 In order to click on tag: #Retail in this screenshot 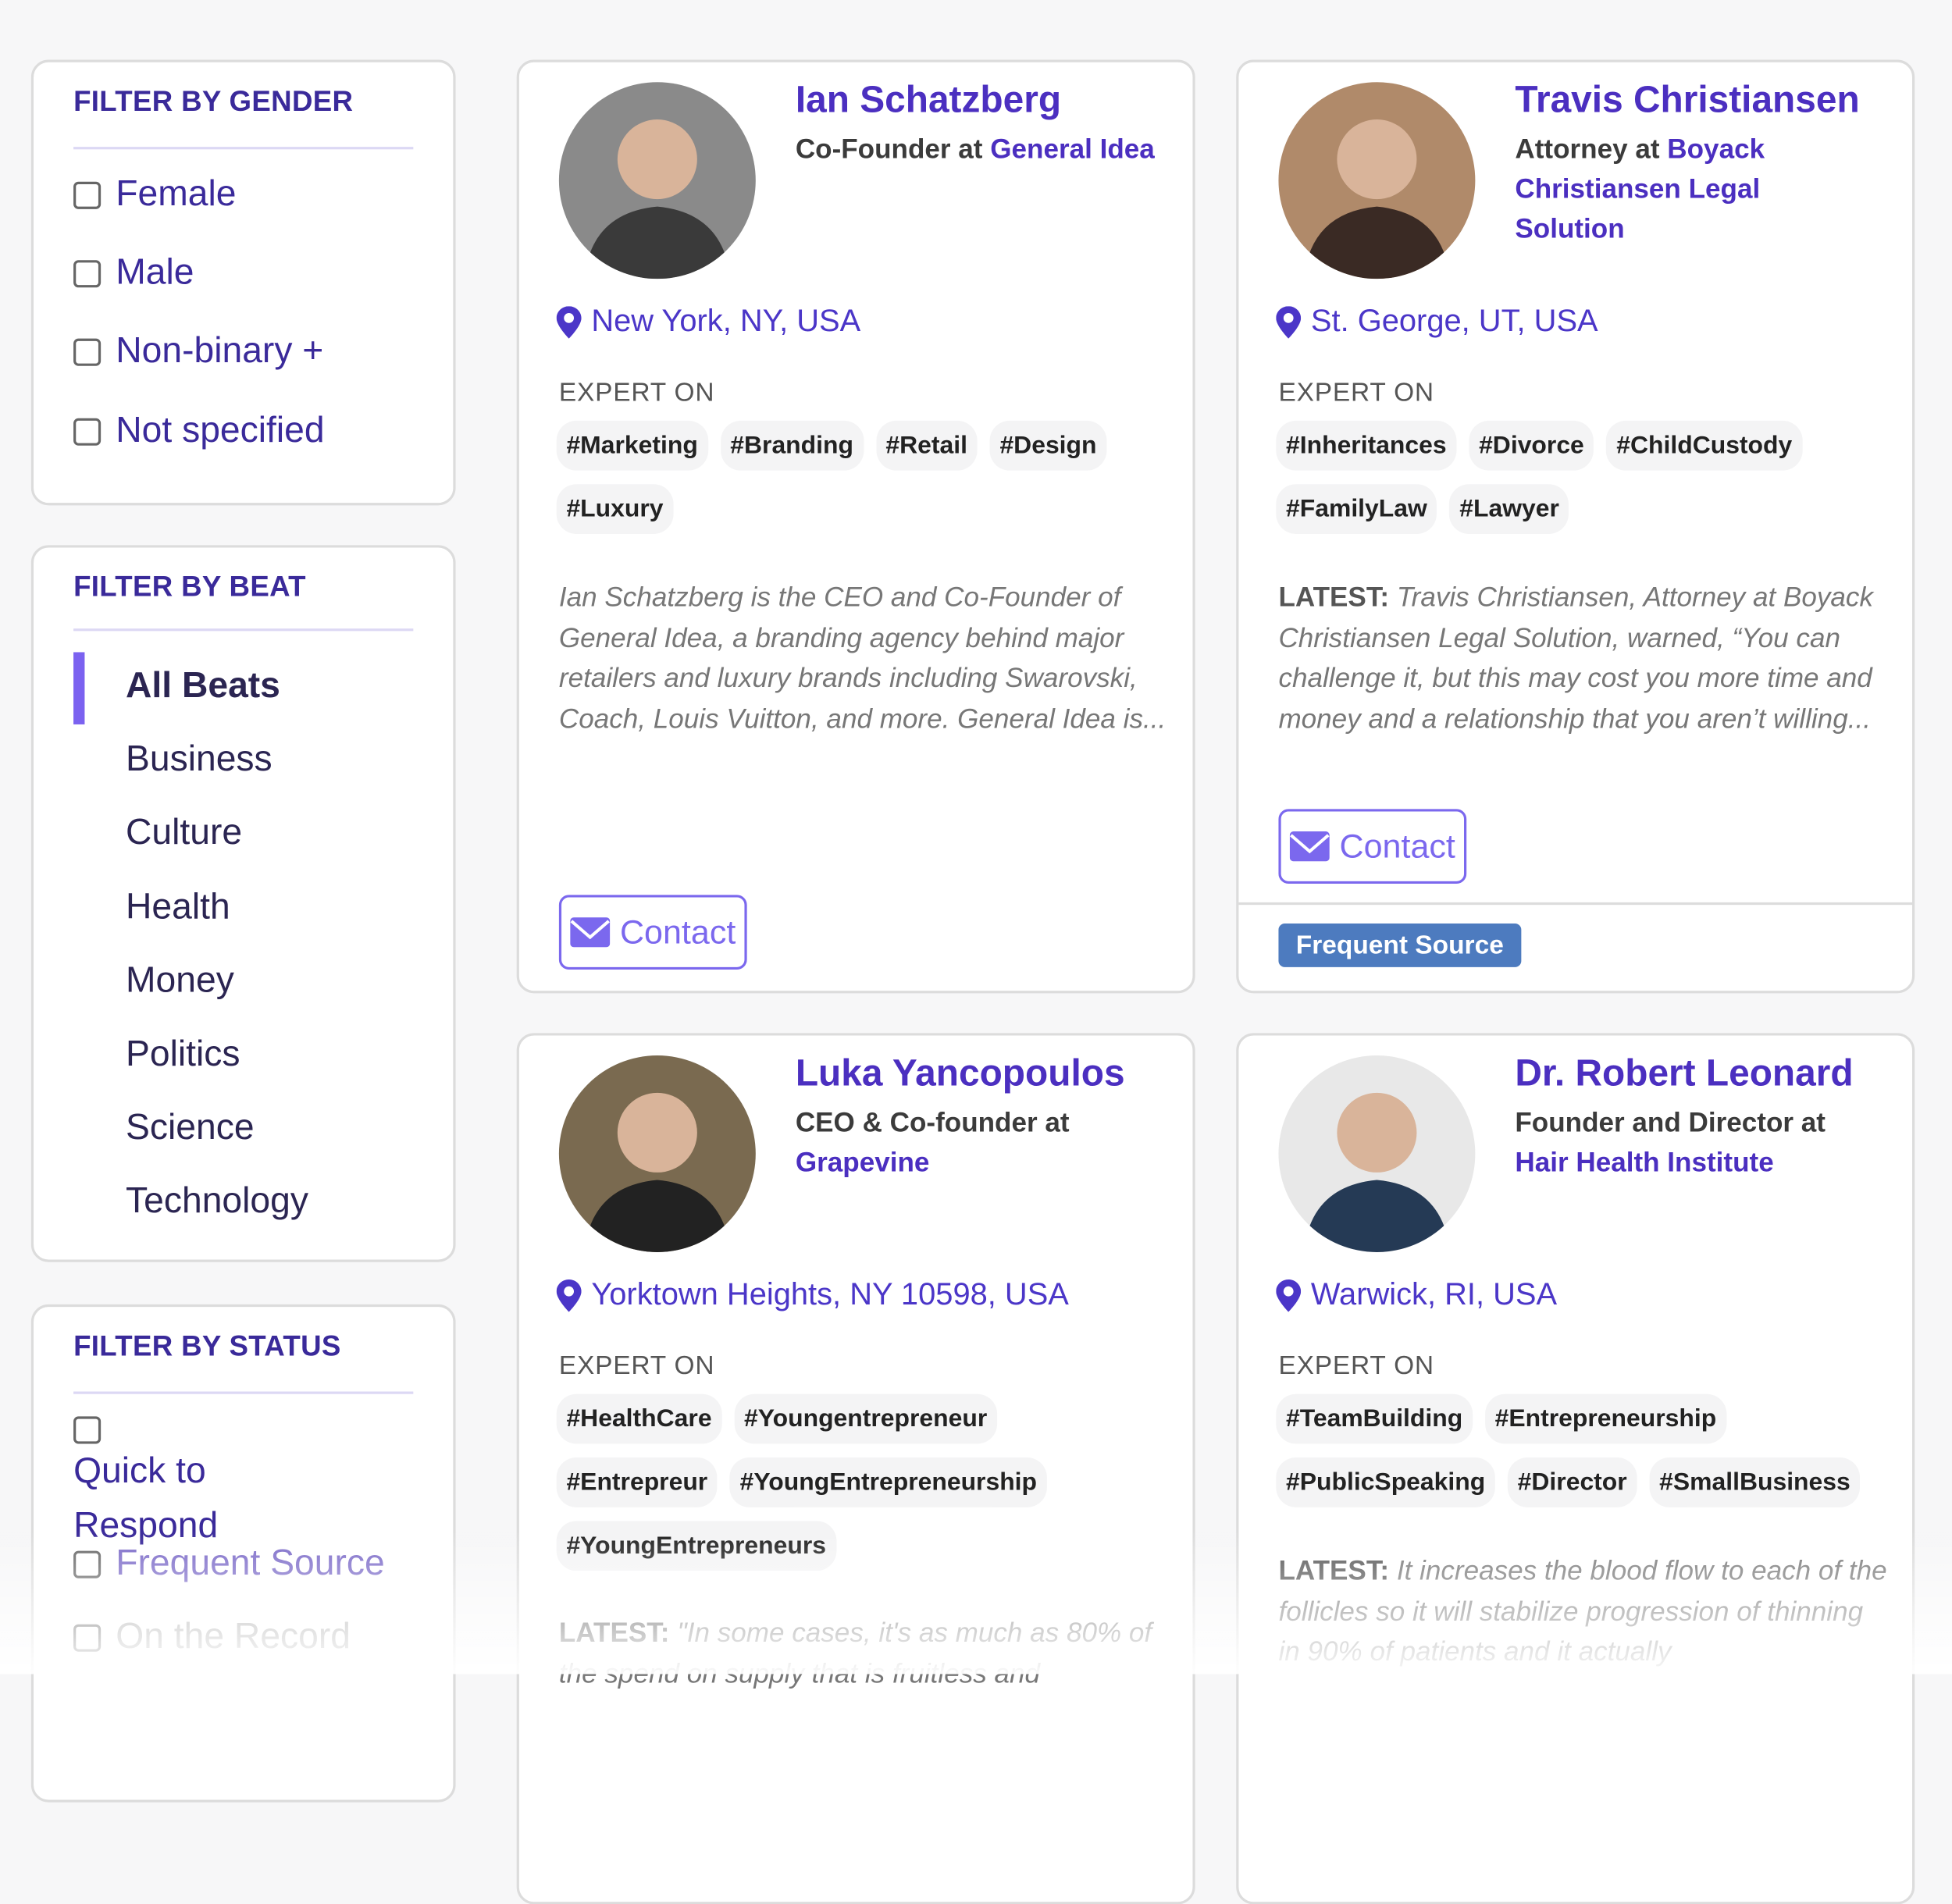, I will do `click(926, 445)`.